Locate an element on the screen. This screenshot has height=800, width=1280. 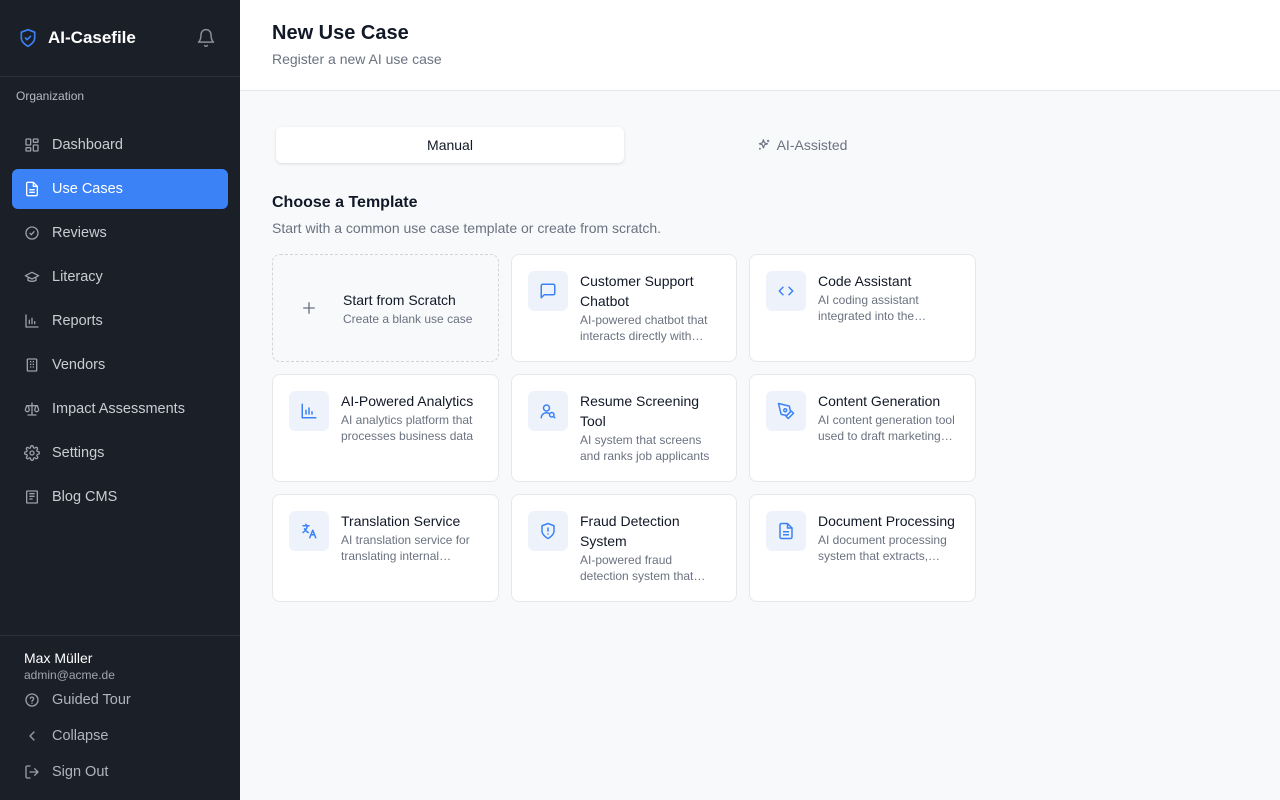
sidebar-item-vendors: Vendors is located at coordinates (120, 365).